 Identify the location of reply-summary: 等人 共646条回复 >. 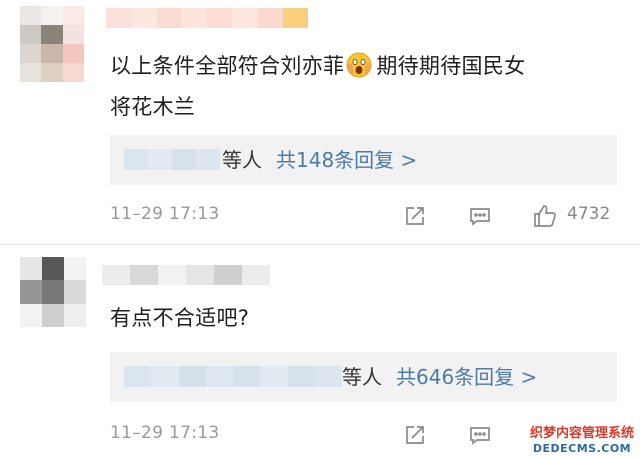
(439, 377).